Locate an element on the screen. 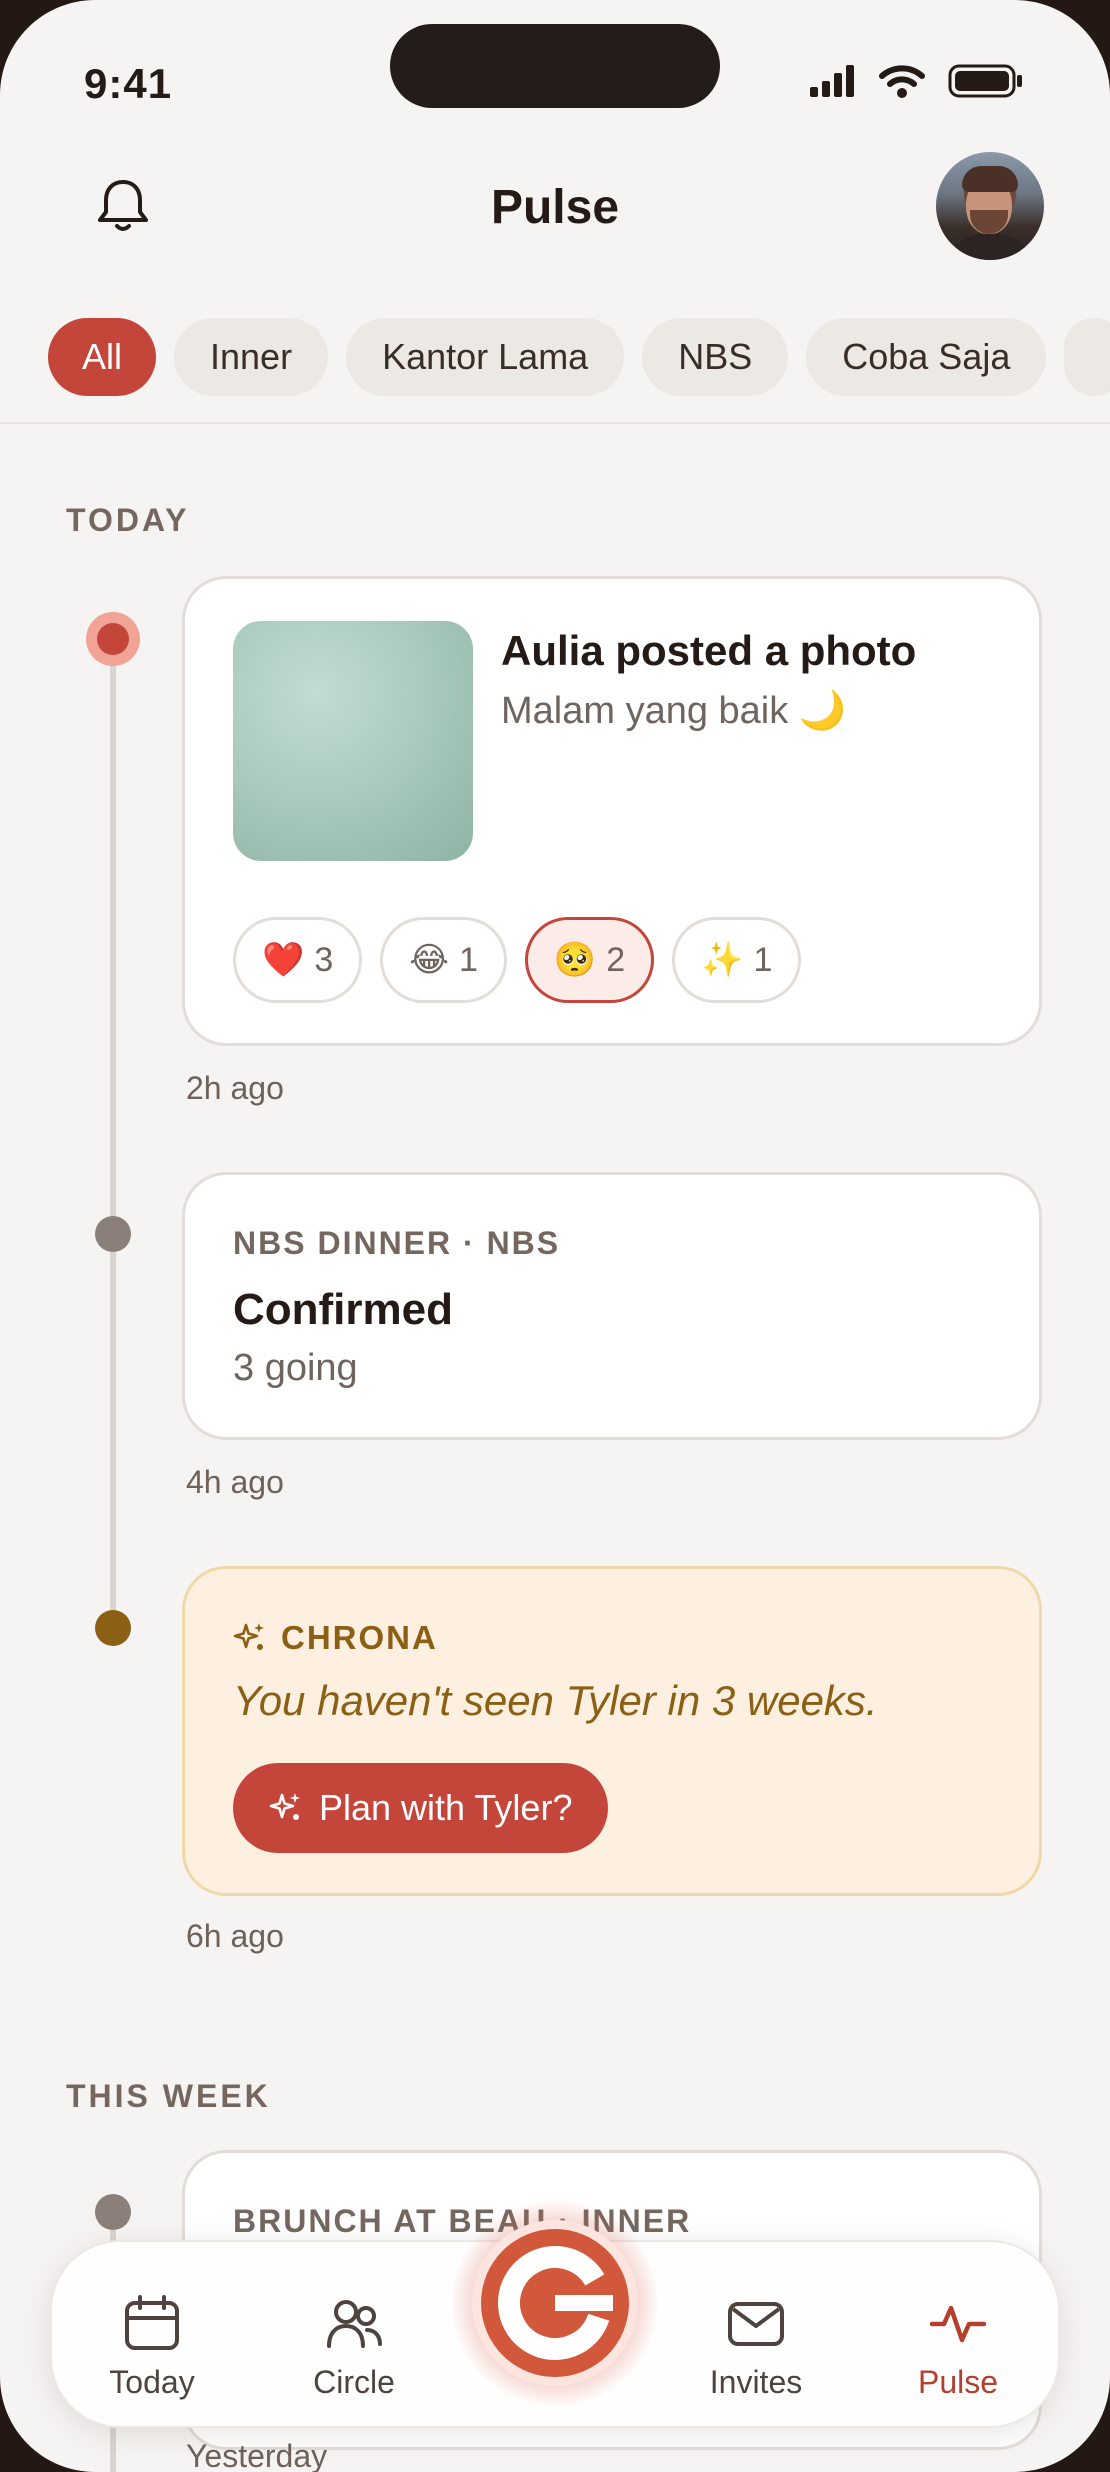 This screenshot has width=1110, height=2472. reaction-laugh: 😂 1 is located at coordinates (443, 960).